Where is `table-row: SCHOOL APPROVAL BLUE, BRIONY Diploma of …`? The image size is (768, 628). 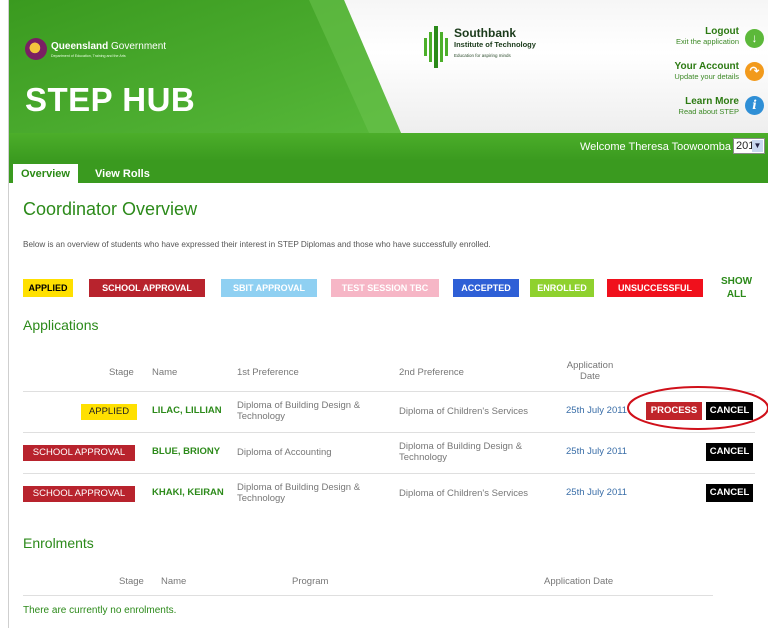 table-row: SCHOOL APPROVAL BLUE, BRIONY Diploma of … is located at coordinates (388, 453).